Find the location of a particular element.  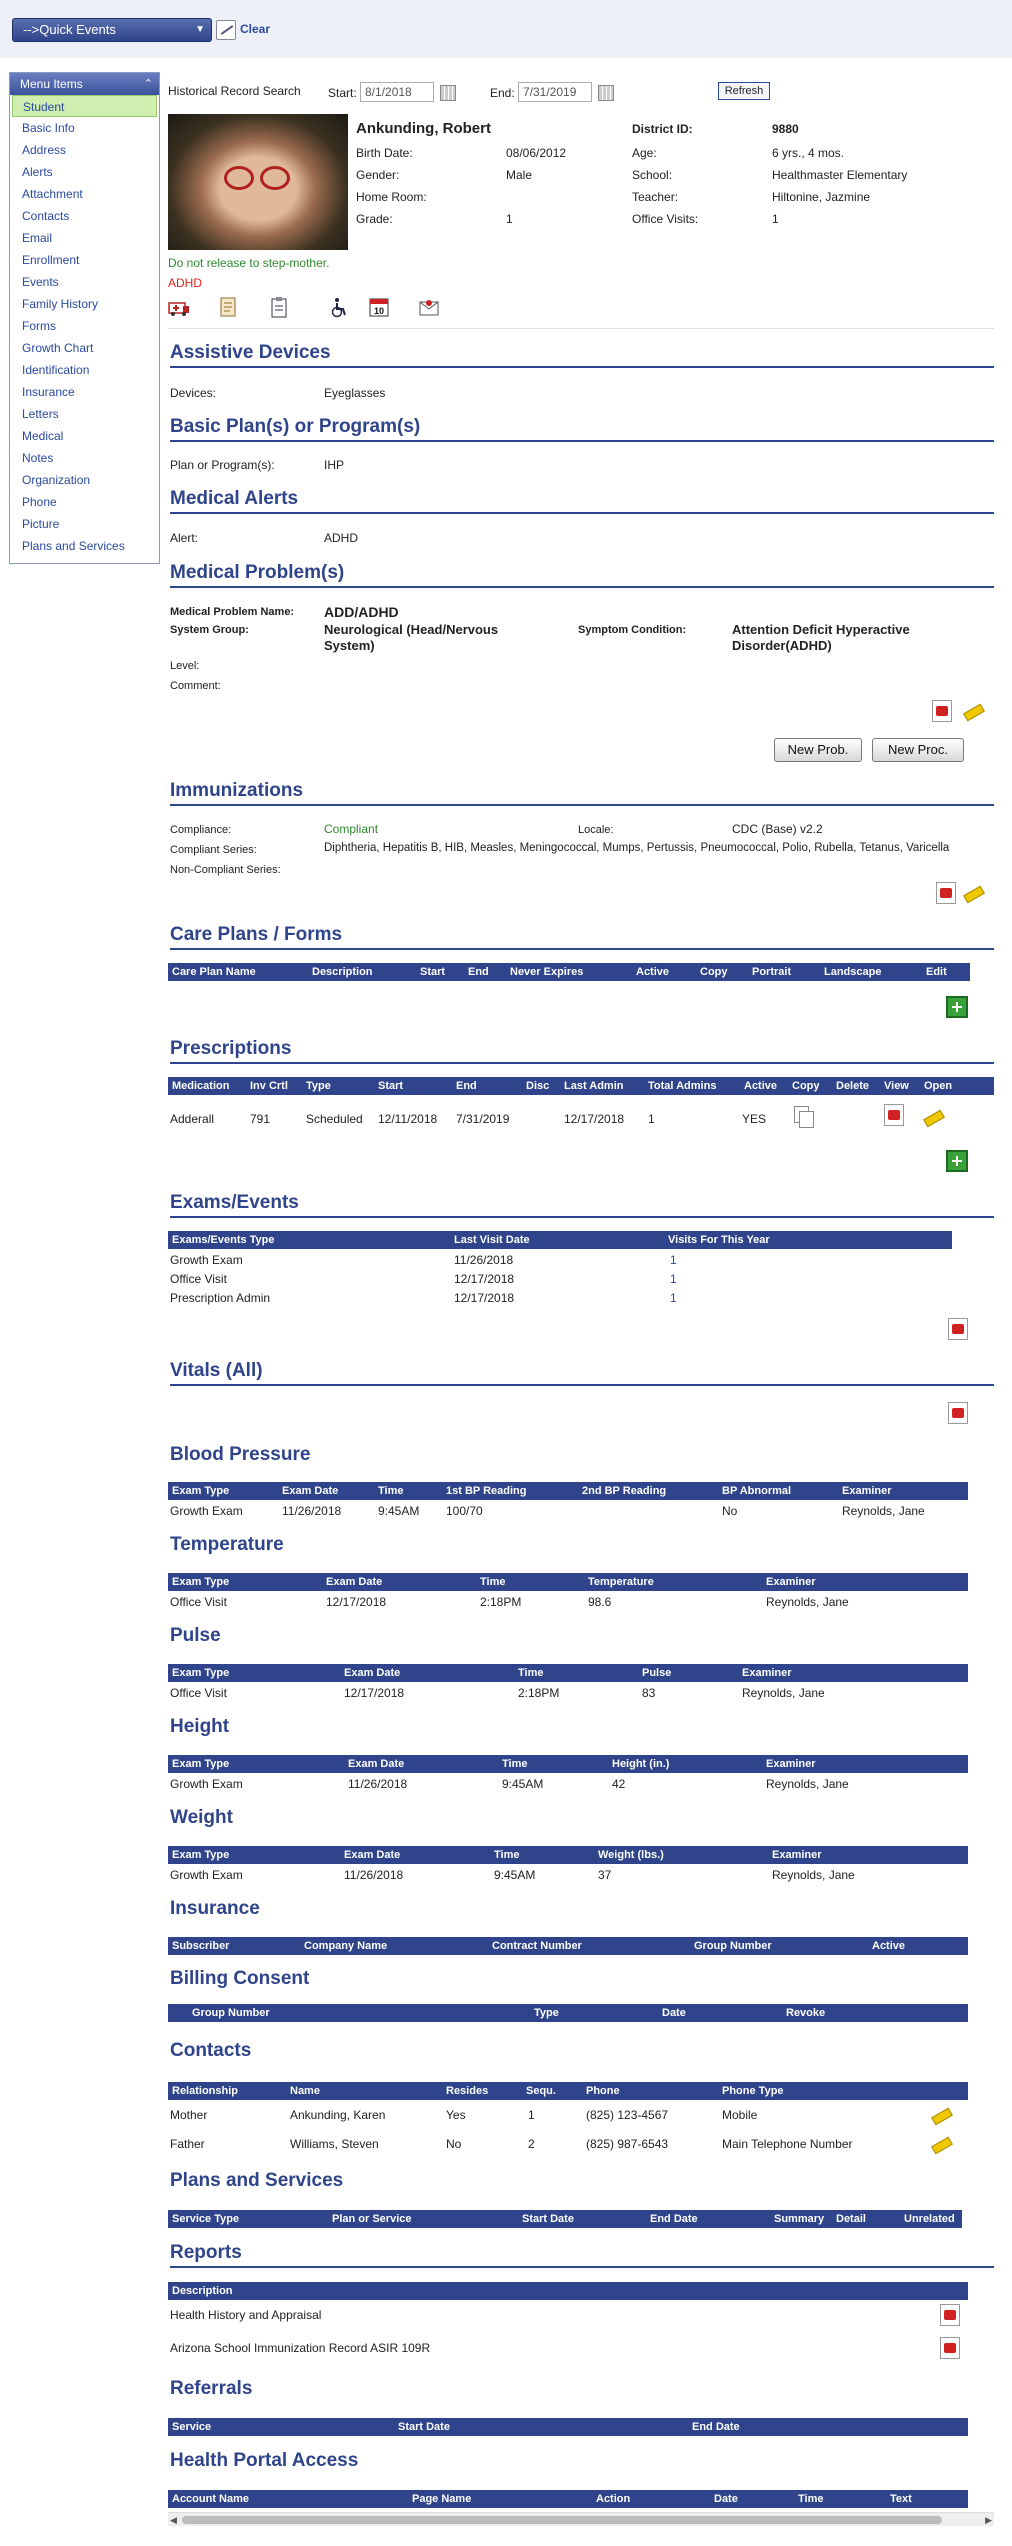

col-header: View is located at coordinates (896, 1086).